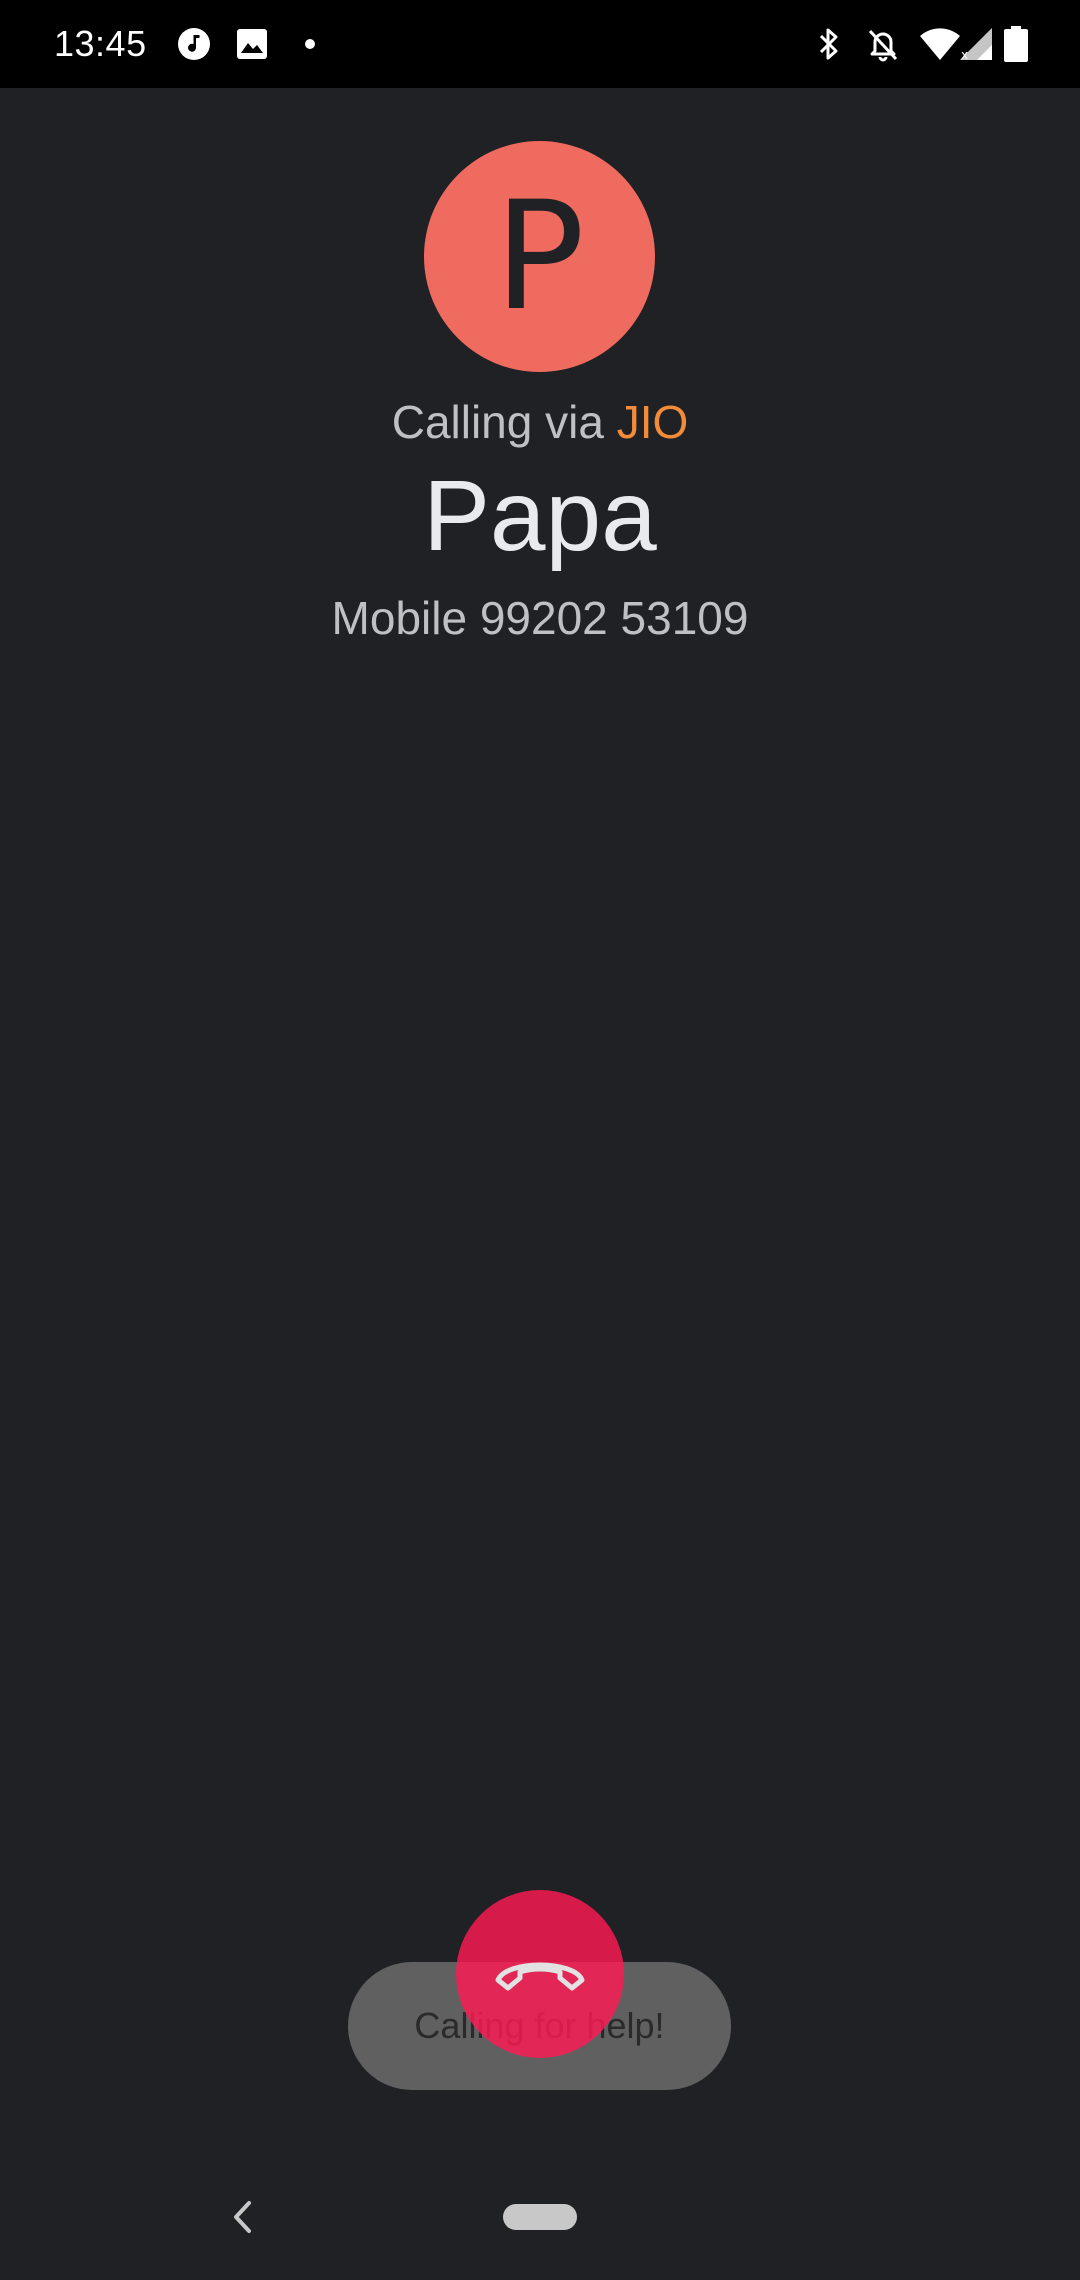  What do you see at coordinates (540, 516) in the screenshot?
I see `contact-name: Papa` at bounding box center [540, 516].